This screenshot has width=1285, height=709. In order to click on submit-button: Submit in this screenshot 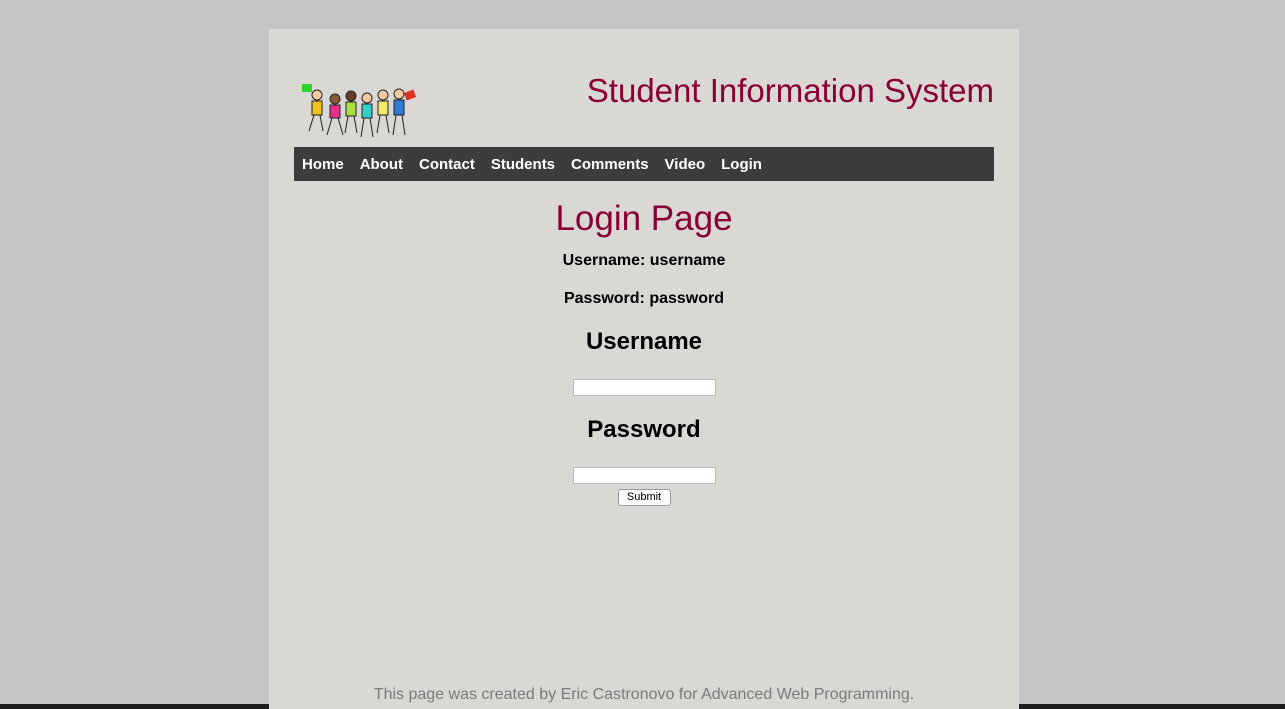, I will do `click(644, 497)`.